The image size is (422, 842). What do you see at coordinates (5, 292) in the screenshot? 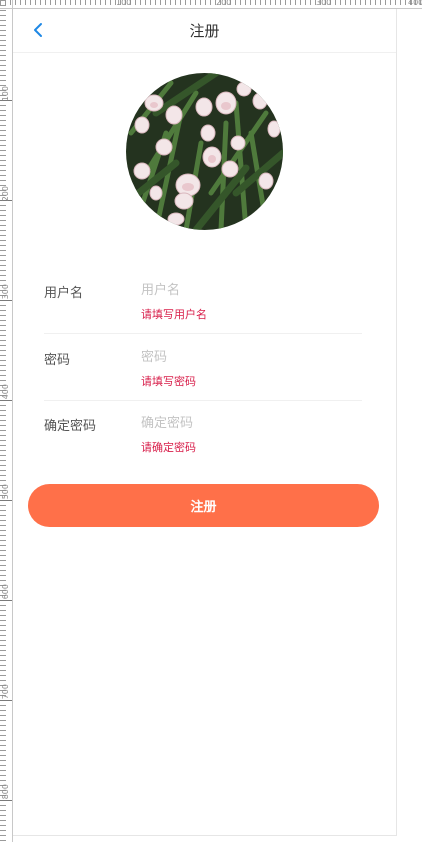
I see `left-ruler-label: 300` at bounding box center [5, 292].